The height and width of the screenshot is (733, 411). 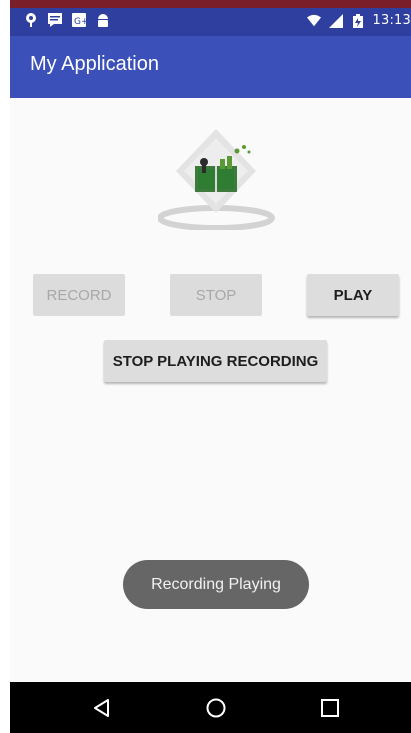 I want to click on wifi-icon, so click(x=313, y=21).